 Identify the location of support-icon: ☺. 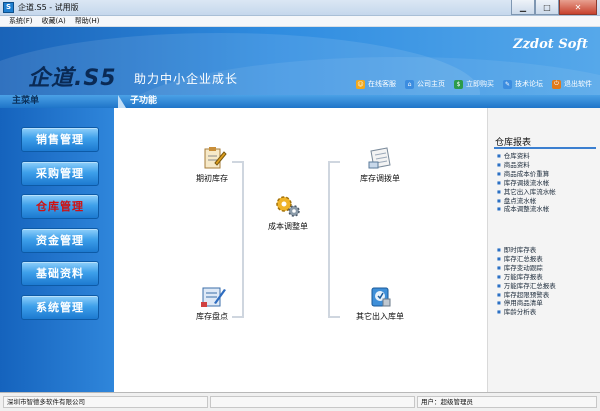
(360, 84).